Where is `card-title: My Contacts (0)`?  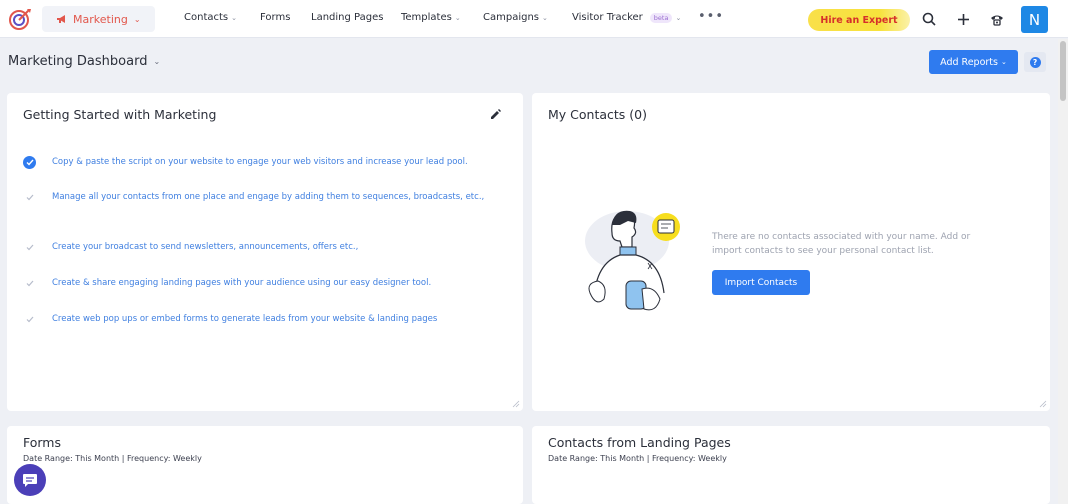 card-title: My Contacts (0) is located at coordinates (597, 114).